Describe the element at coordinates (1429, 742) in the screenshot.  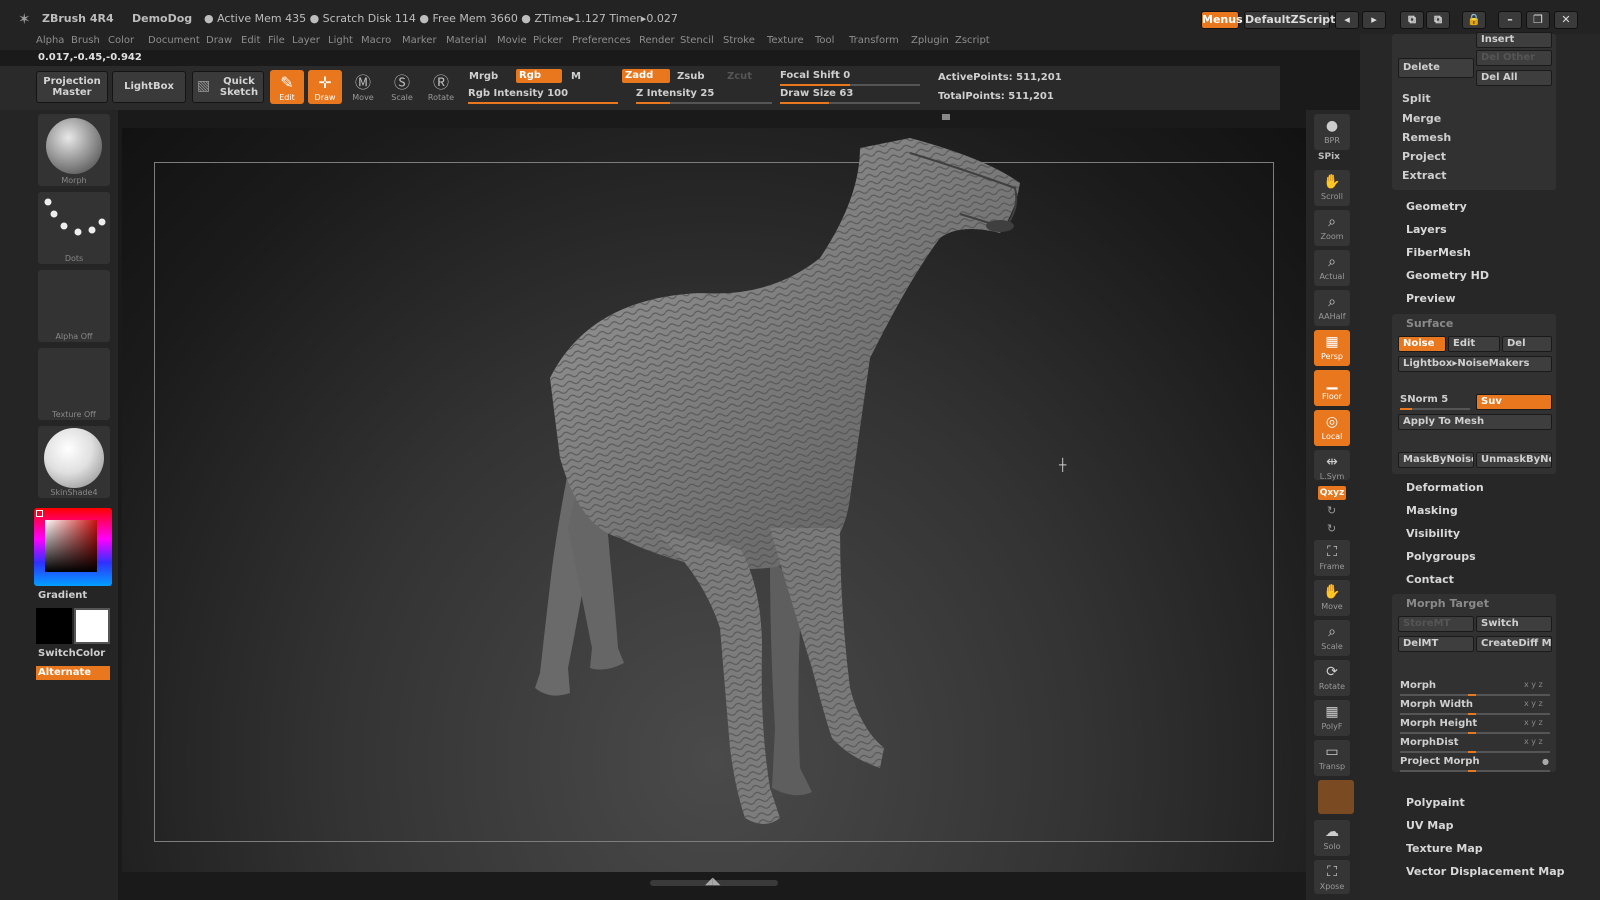
I see `morph-dist-label: MorphDist` at that location.